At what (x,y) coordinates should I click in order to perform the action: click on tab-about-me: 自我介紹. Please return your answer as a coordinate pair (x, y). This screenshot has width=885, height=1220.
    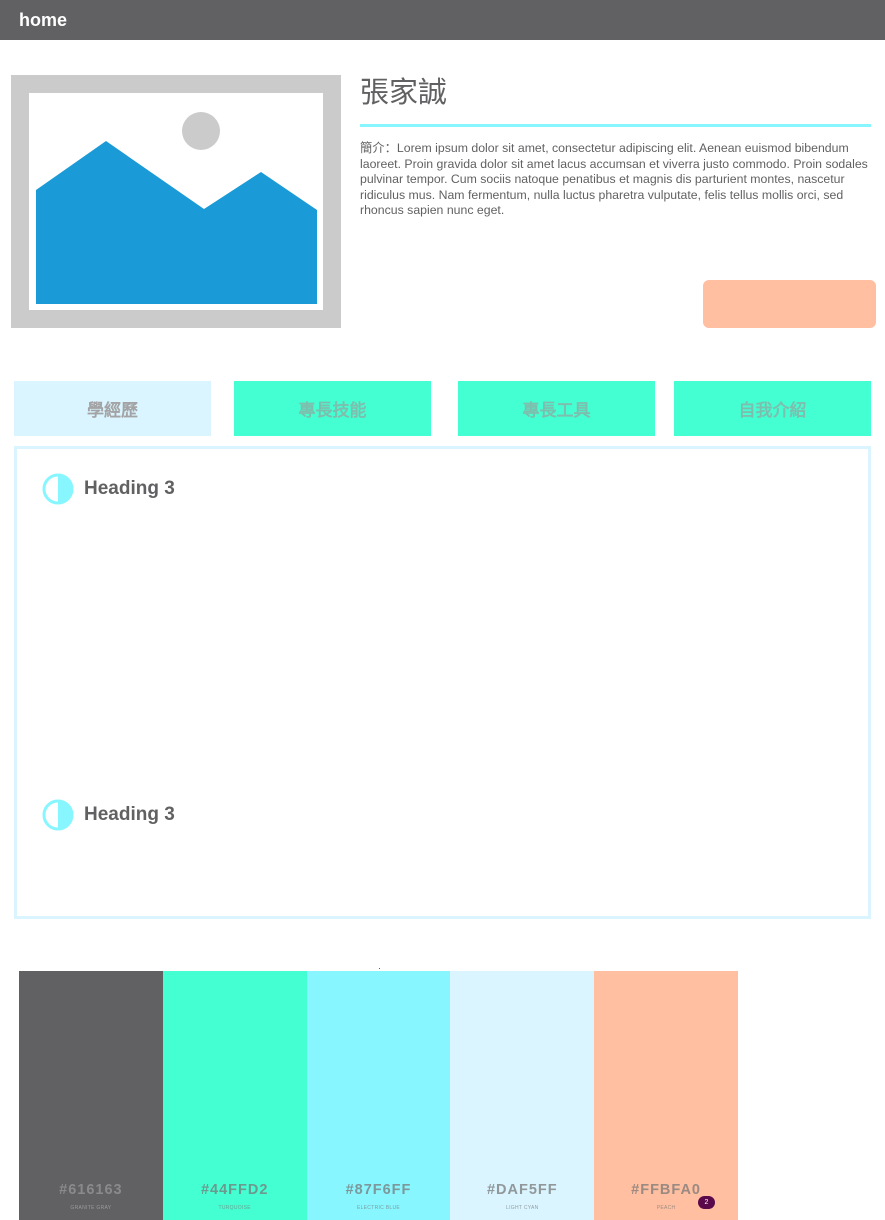
    Looking at the image, I should click on (772, 408).